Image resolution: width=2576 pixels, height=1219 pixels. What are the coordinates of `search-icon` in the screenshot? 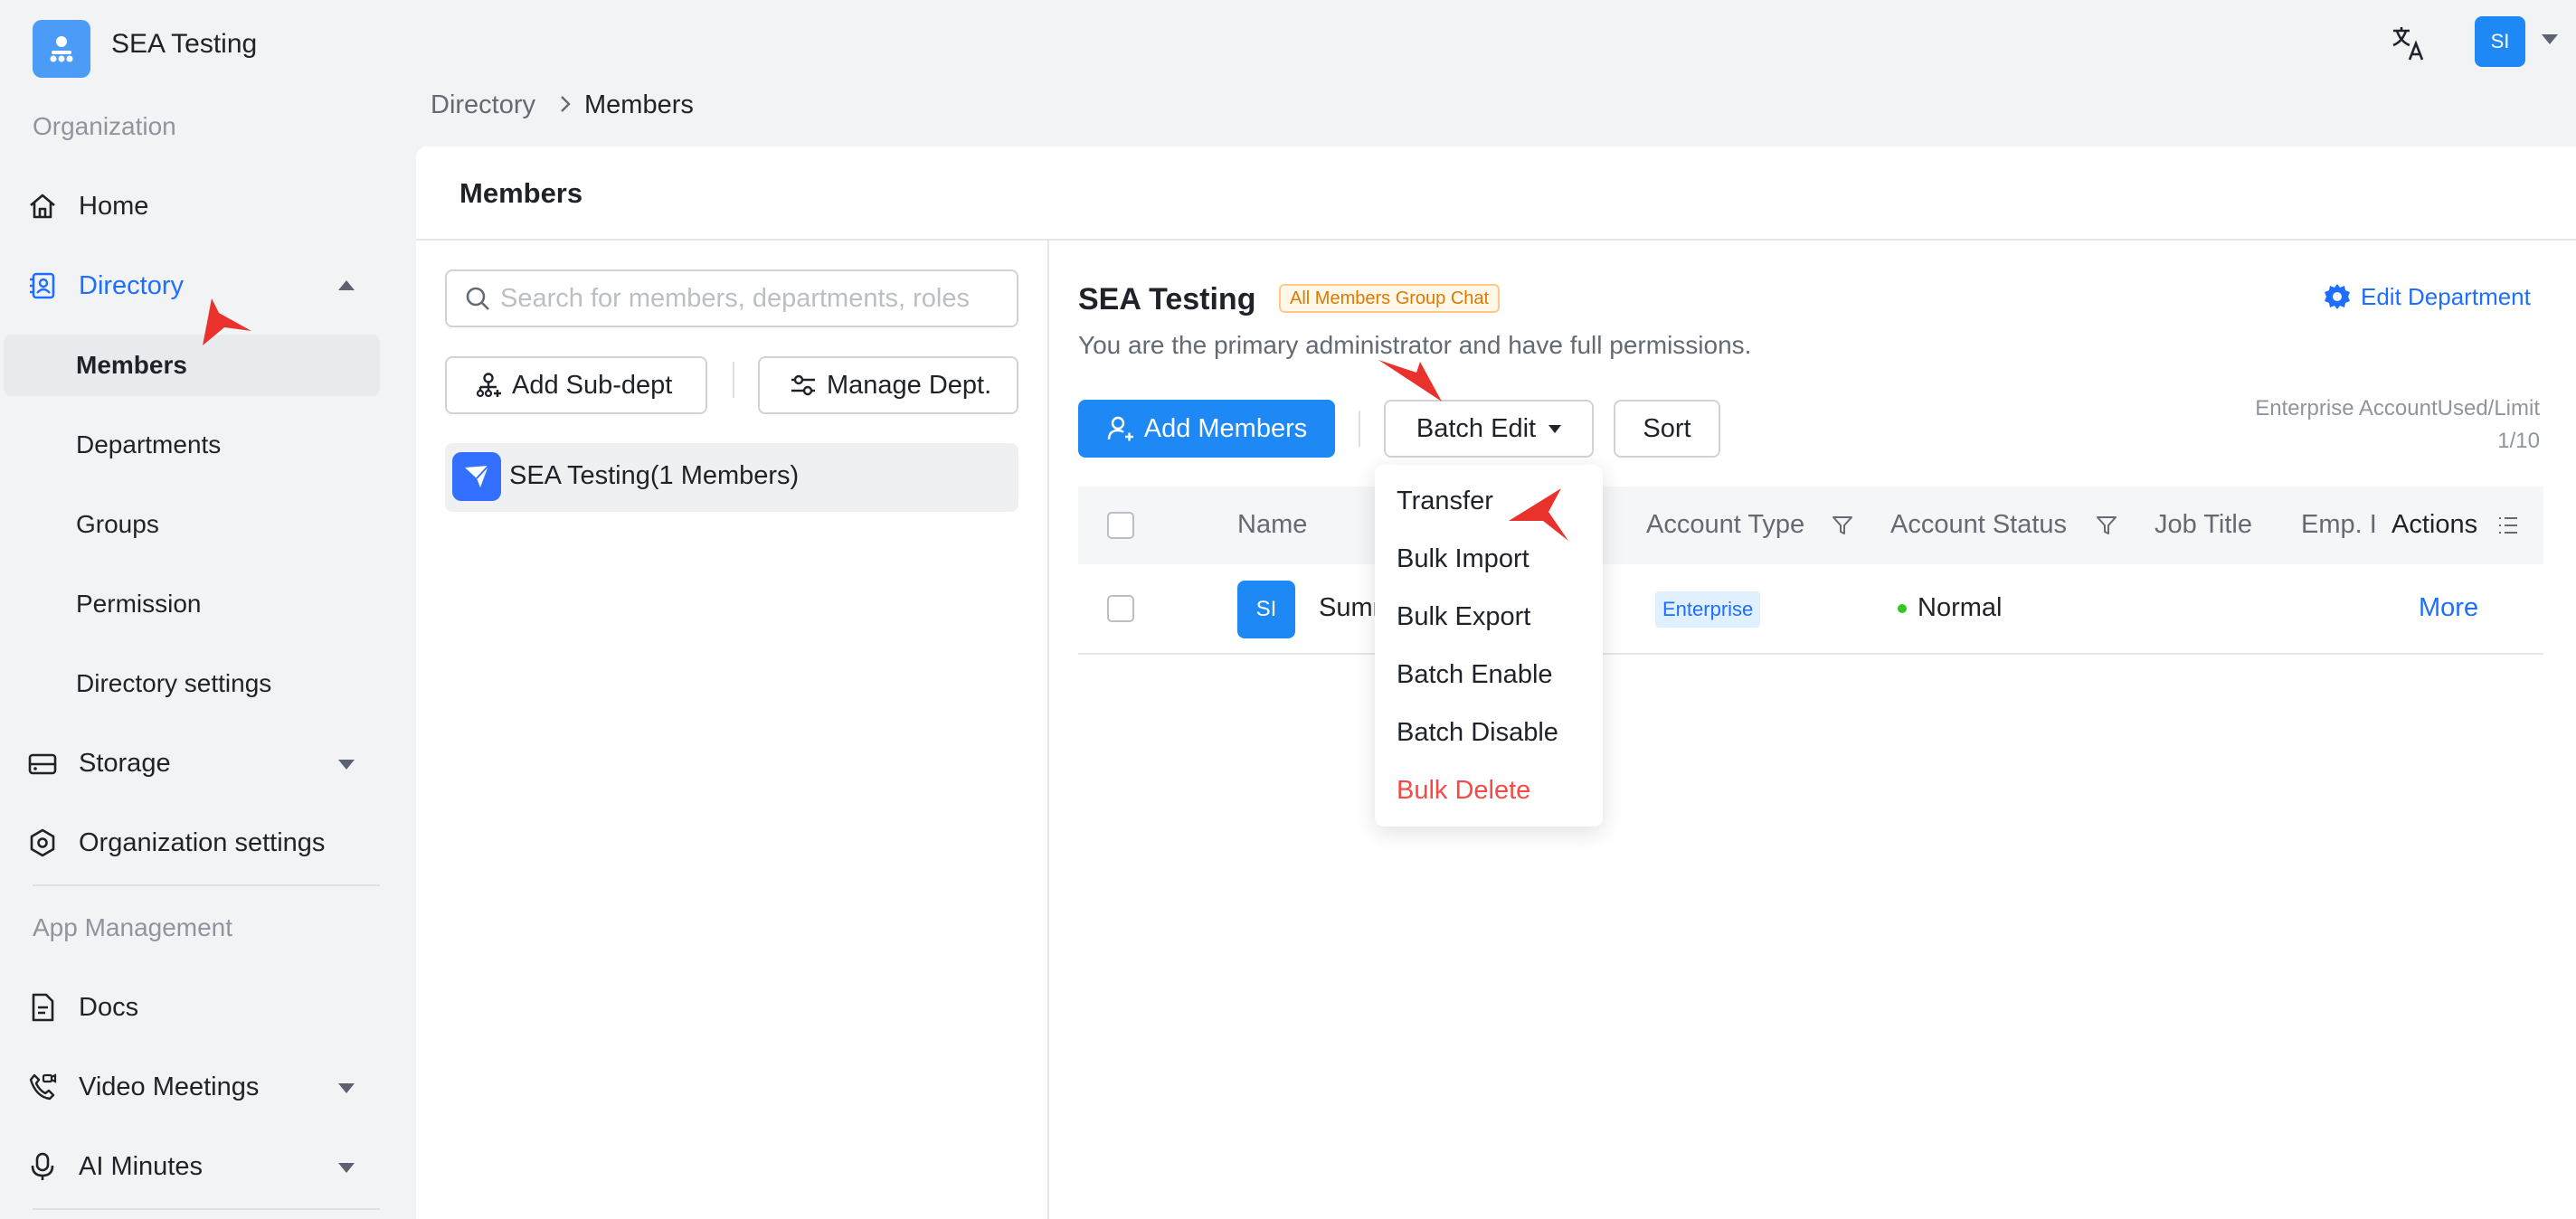 It's located at (478, 298).